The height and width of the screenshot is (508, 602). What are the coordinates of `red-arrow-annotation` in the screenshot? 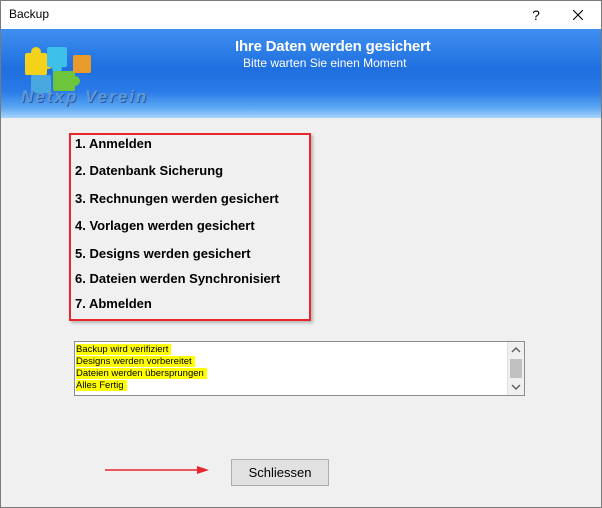 It's located at (157, 470).